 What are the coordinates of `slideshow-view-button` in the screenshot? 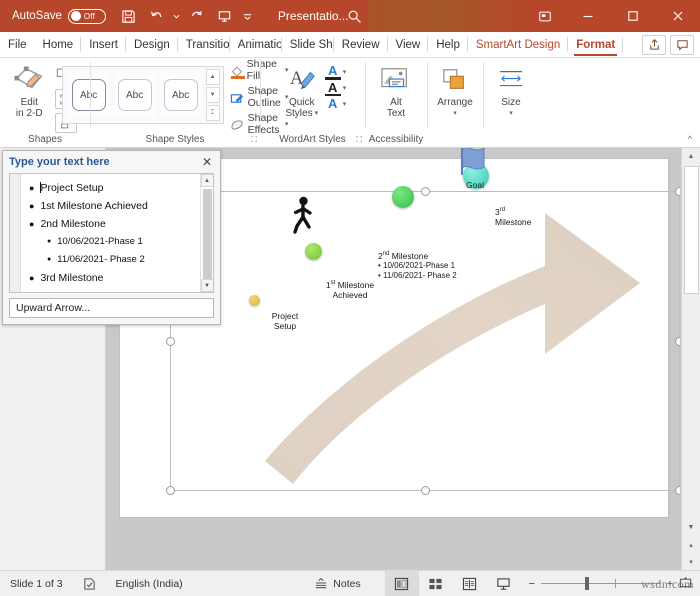 It's located at (504, 583).